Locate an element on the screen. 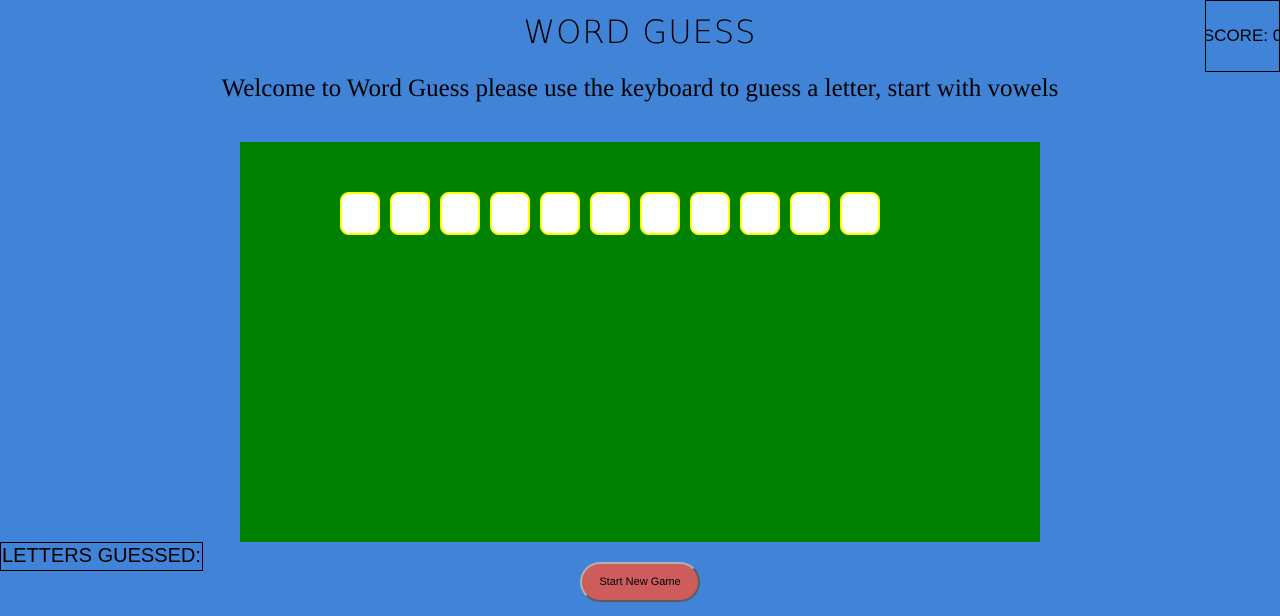 Image resolution: width=1280 pixels, height=616 pixels. start-new-game-button: Start New Game is located at coordinates (640, 582).